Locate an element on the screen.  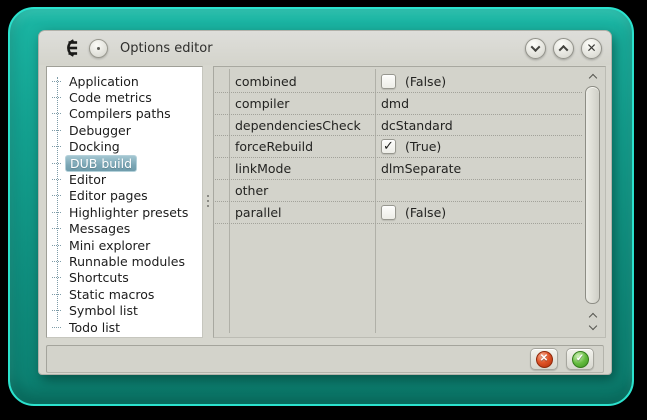
sidebar-item-label: Application is located at coordinates (104, 81).